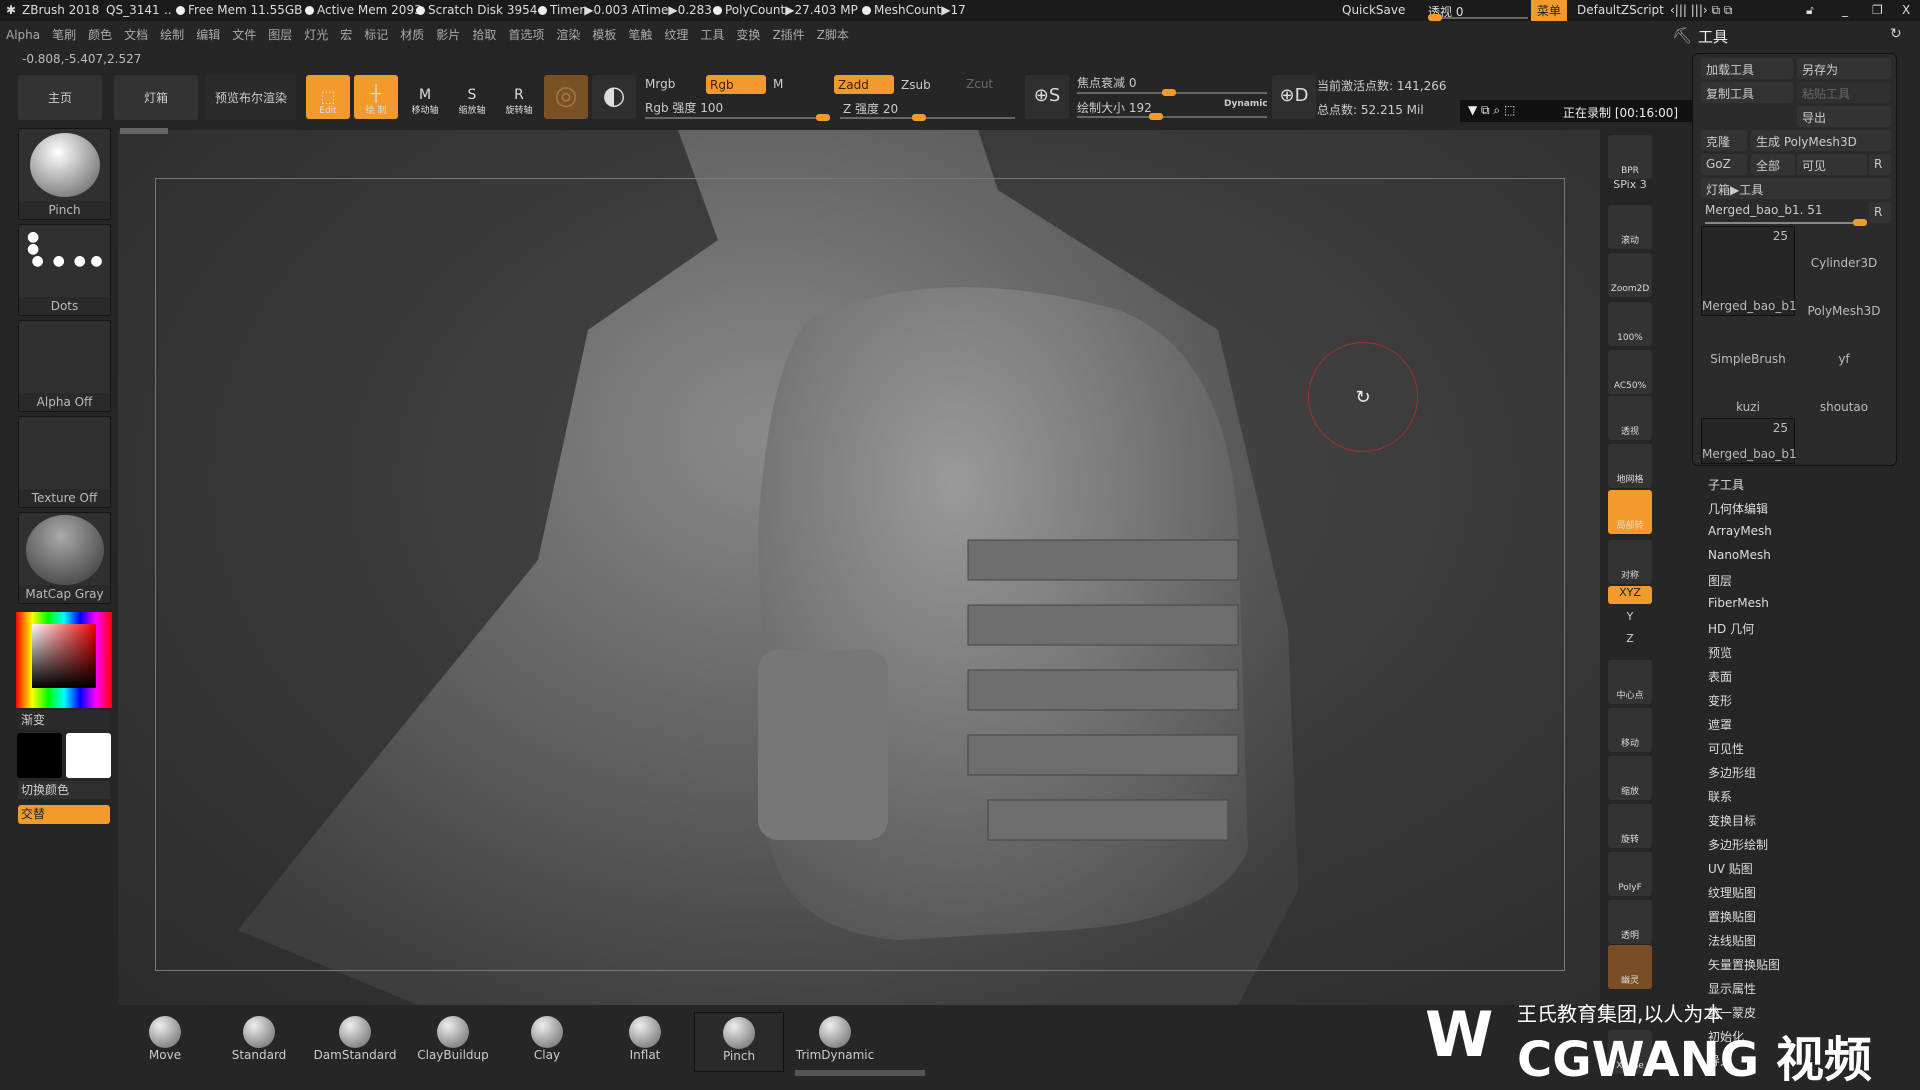 Image resolution: width=1920 pixels, height=1090 pixels. Describe the element at coordinates (1744, 776) in the screenshot. I see `subpalette-item: 多边形组` at that location.